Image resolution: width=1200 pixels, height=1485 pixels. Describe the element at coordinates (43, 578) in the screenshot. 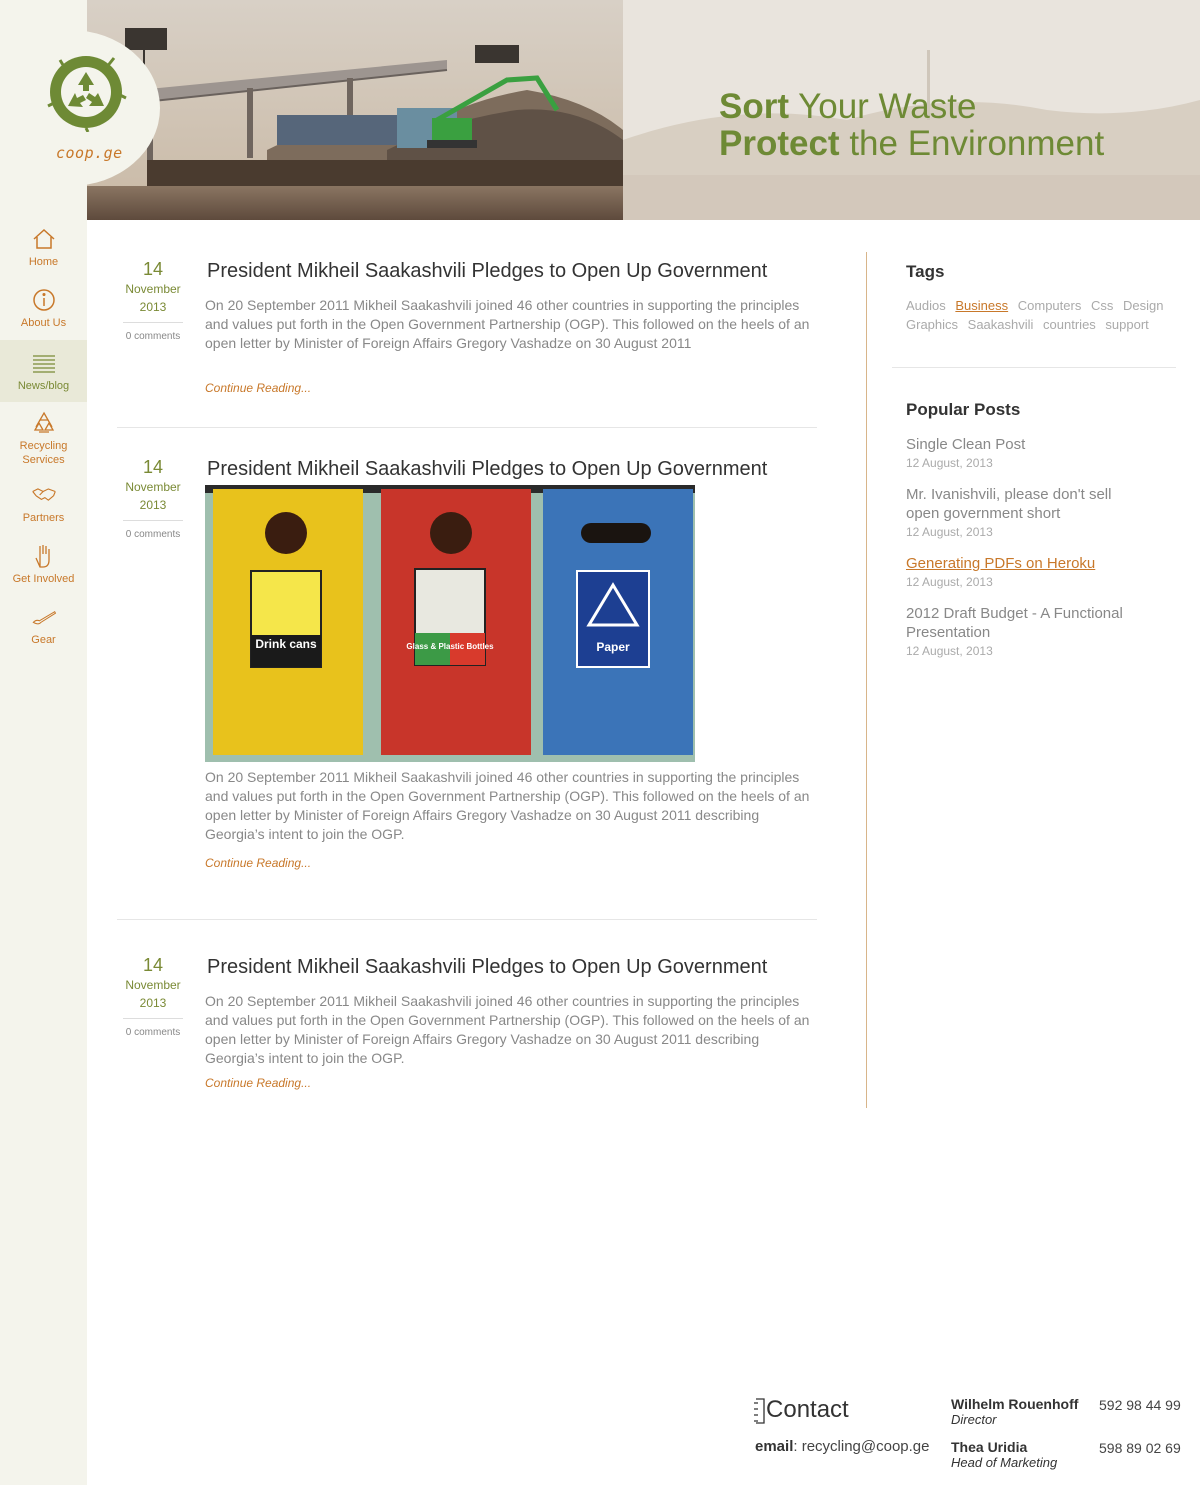

I see `nav-label: Get Involved` at that location.